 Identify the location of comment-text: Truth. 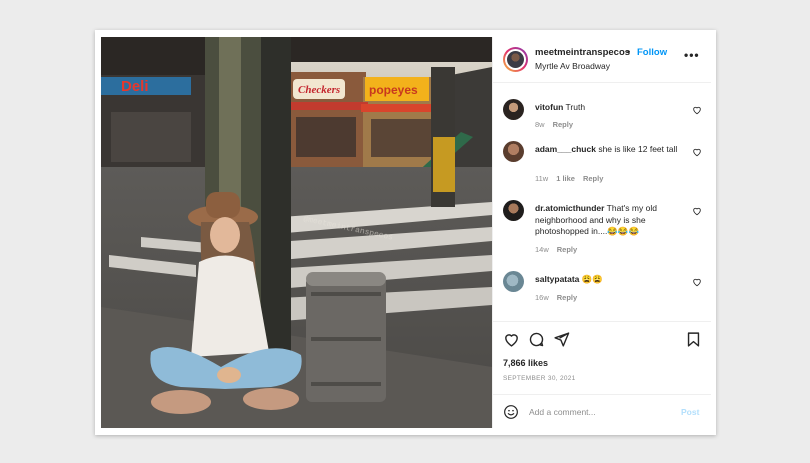
(575, 107).